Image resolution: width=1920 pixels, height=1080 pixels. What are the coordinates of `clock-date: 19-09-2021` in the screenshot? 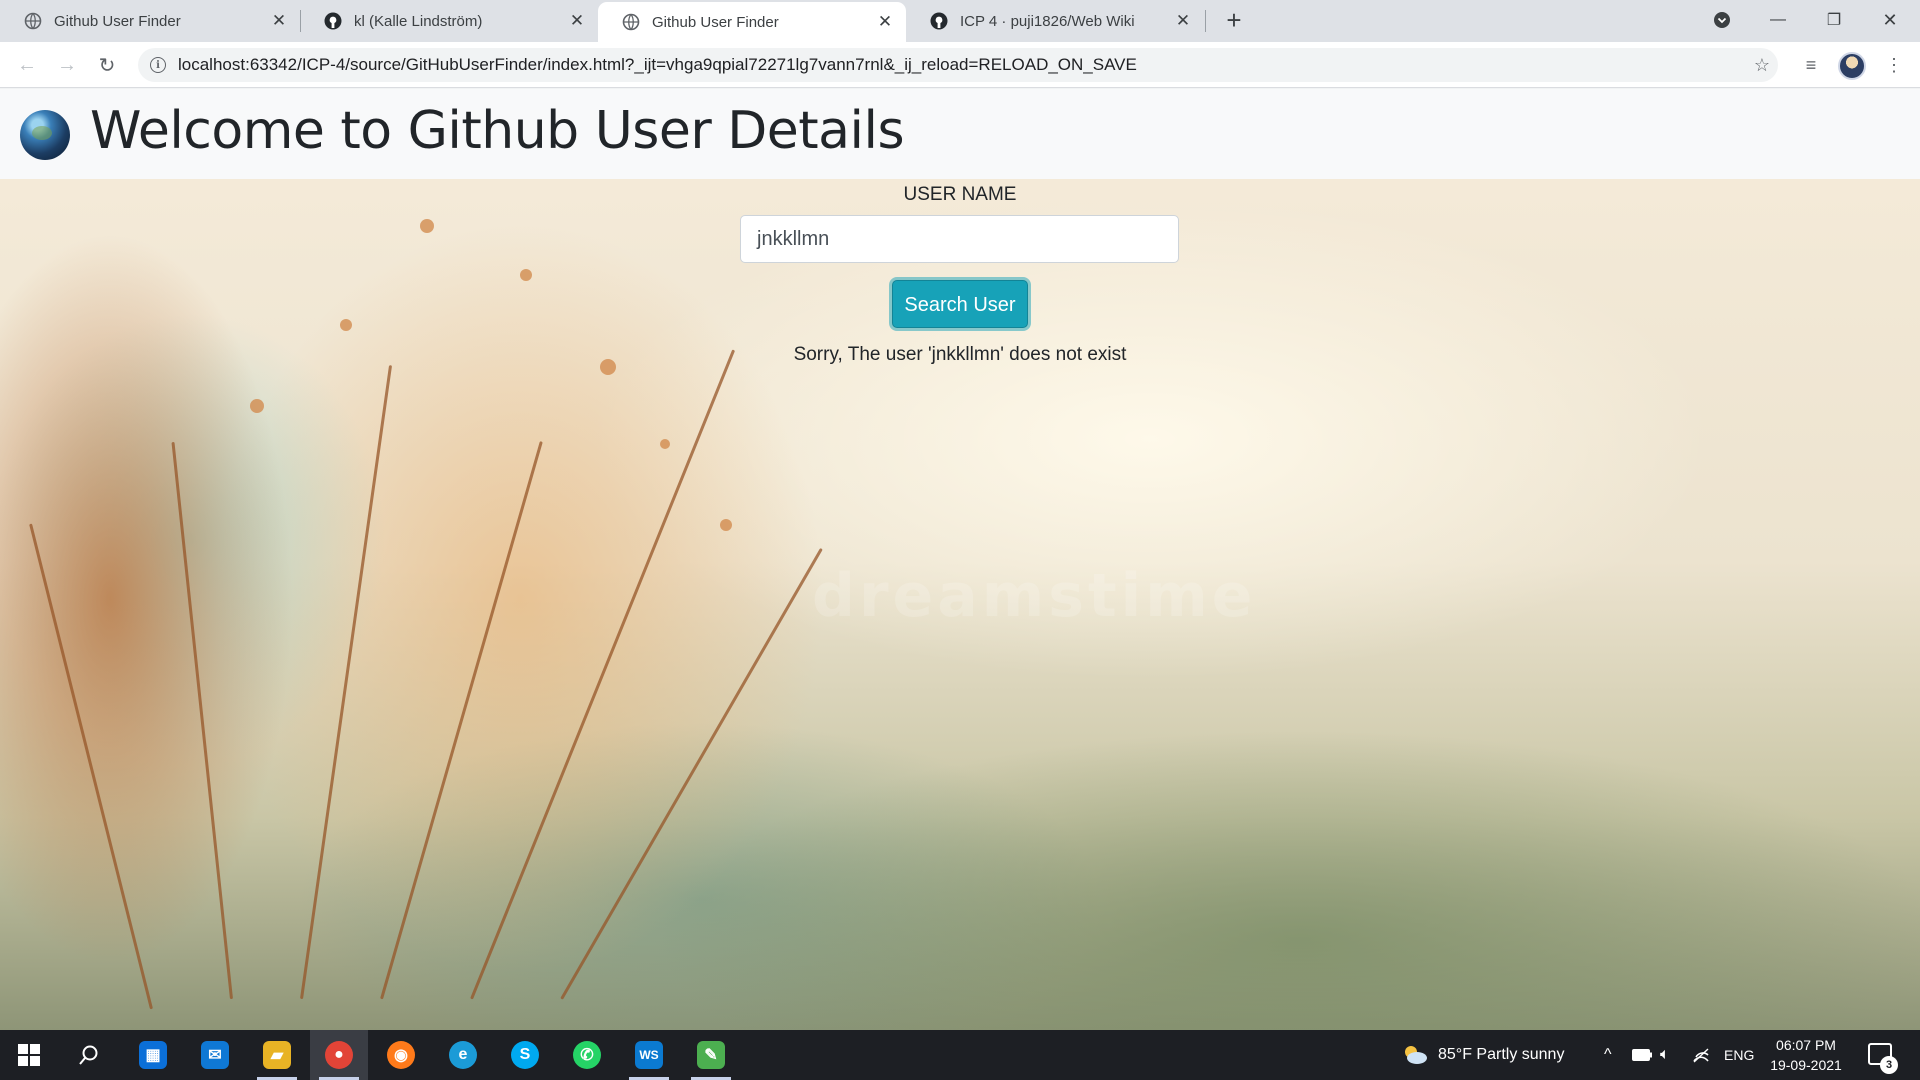 It's located at (1806, 1065).